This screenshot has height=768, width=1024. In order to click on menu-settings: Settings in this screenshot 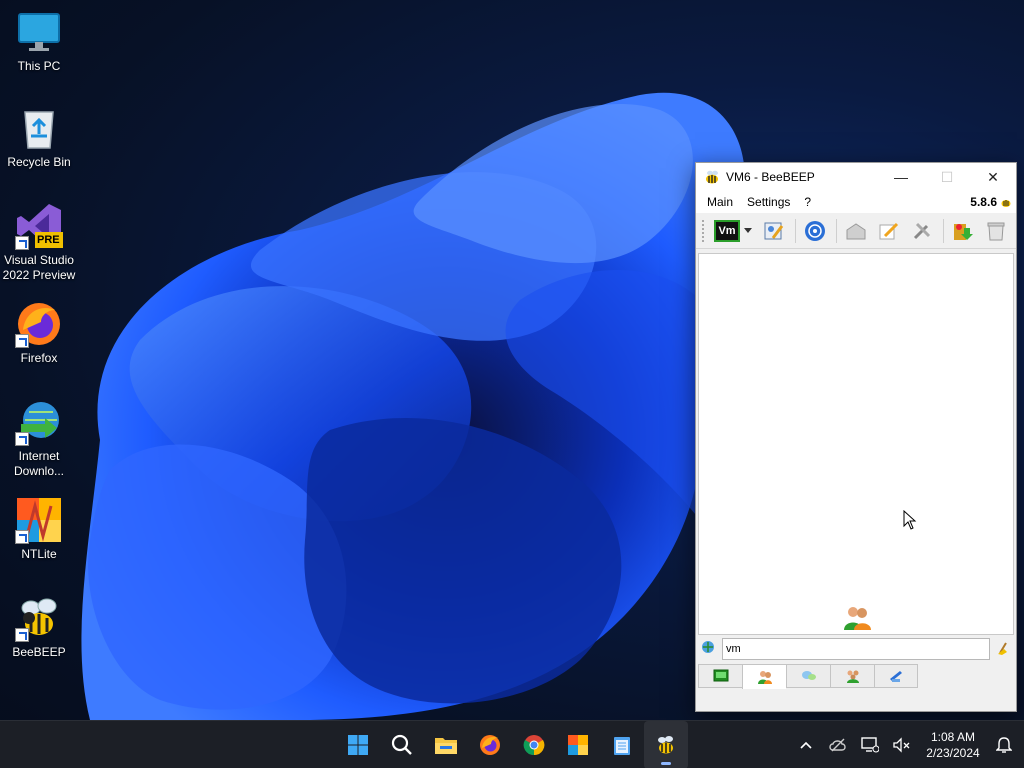, I will do `click(768, 202)`.